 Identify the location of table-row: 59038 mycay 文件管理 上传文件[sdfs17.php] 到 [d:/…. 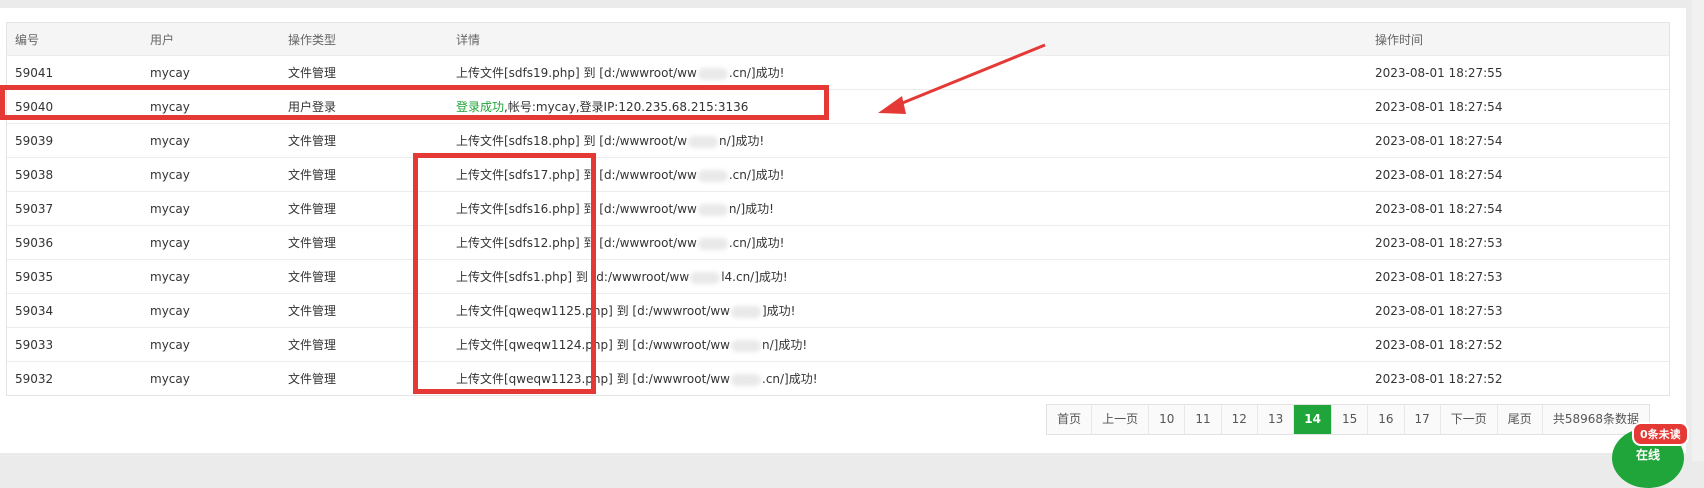
(838, 174).